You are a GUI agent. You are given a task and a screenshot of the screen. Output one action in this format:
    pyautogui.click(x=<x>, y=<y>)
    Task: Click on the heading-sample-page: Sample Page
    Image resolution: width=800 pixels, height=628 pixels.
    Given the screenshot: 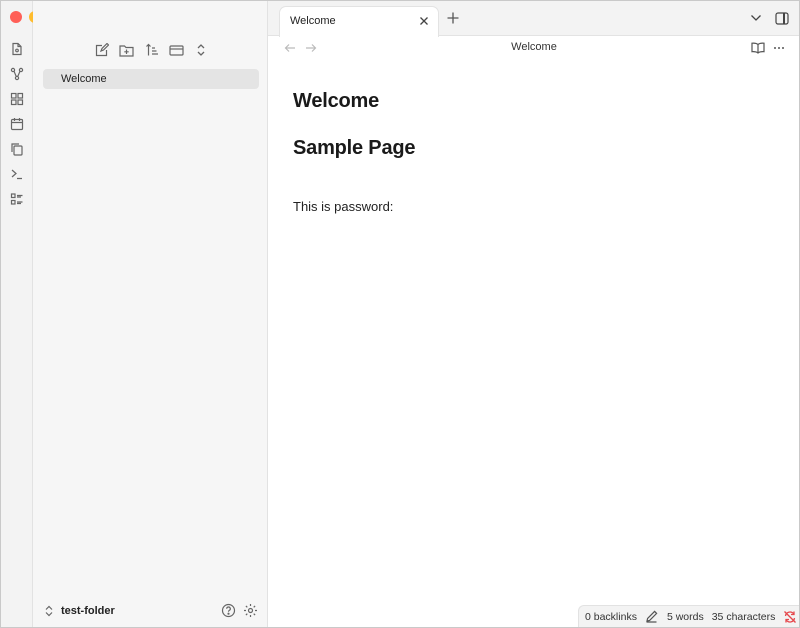 What is the action you would take?
    pyautogui.click(x=354, y=148)
    